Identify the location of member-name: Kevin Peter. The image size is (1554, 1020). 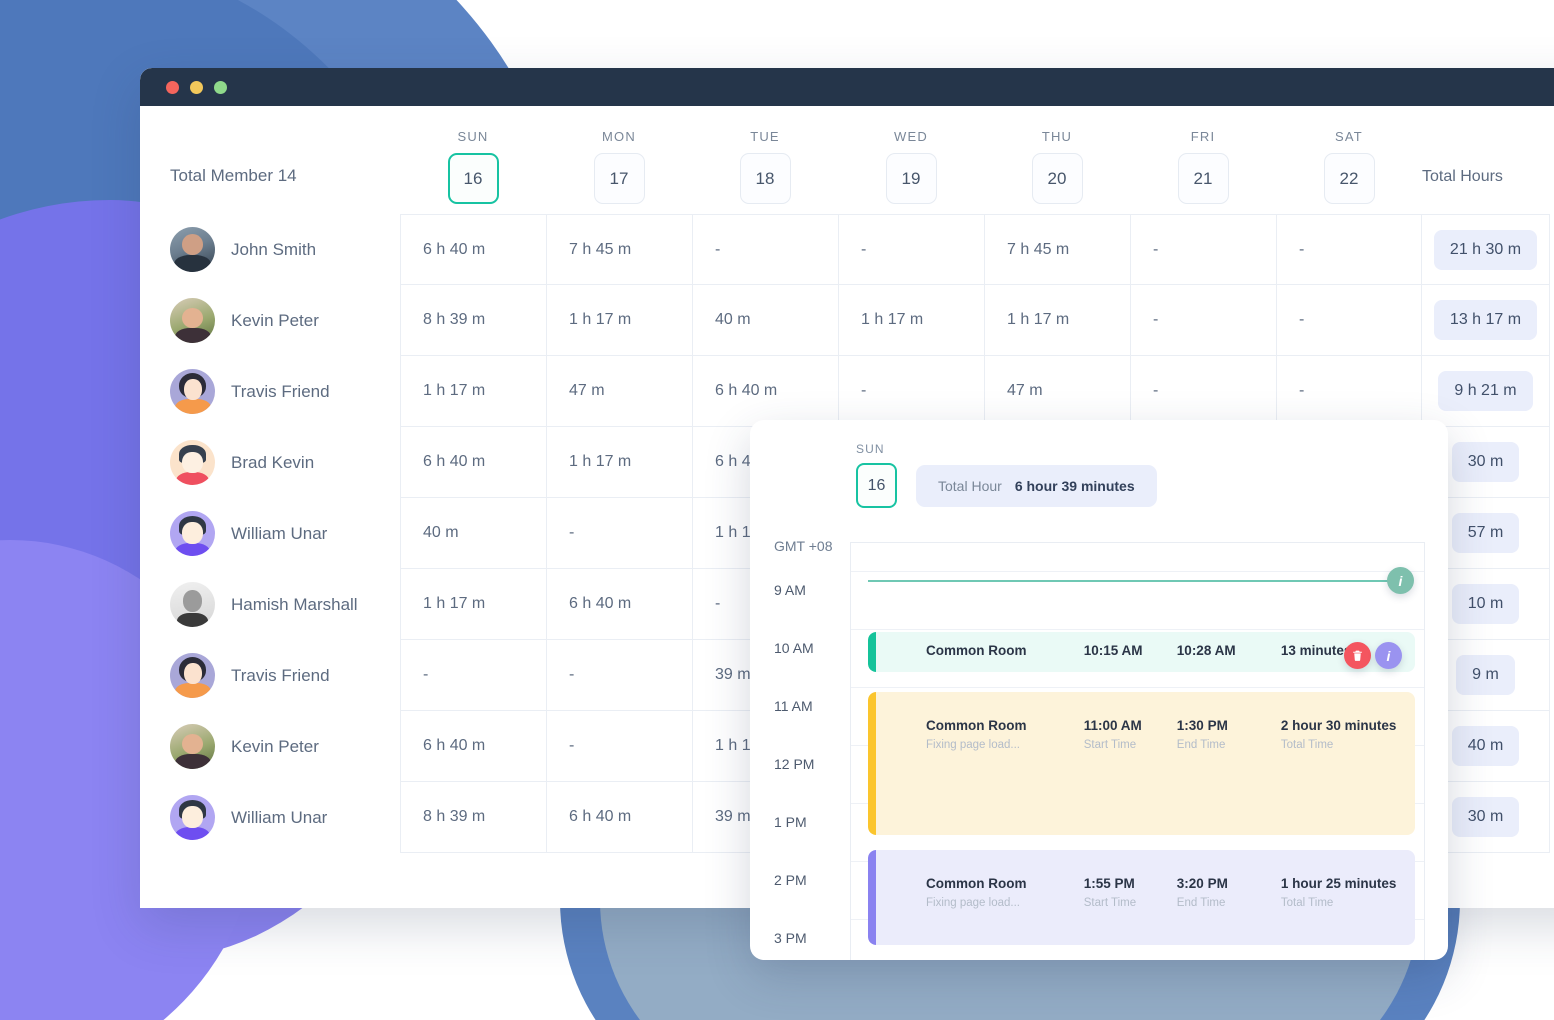
(275, 746).